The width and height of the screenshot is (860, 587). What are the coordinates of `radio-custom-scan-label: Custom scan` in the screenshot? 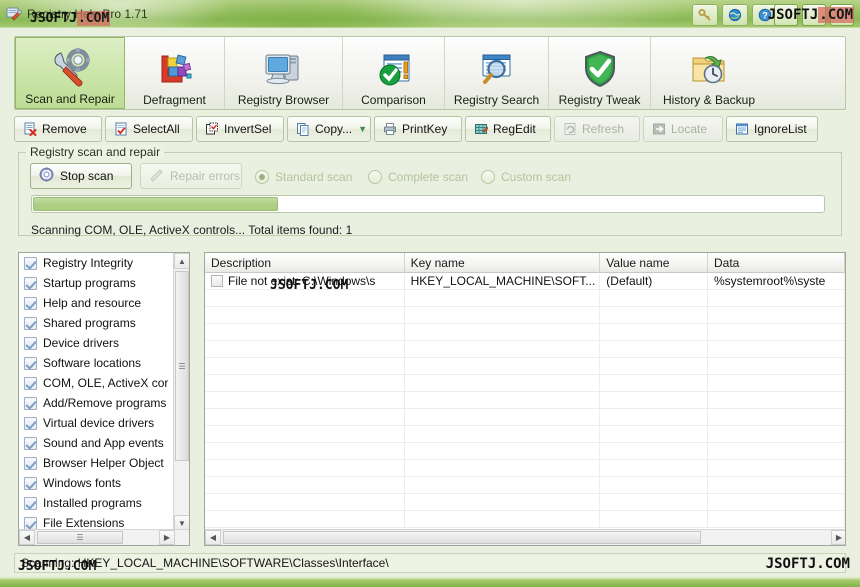 It's located at (536, 177).